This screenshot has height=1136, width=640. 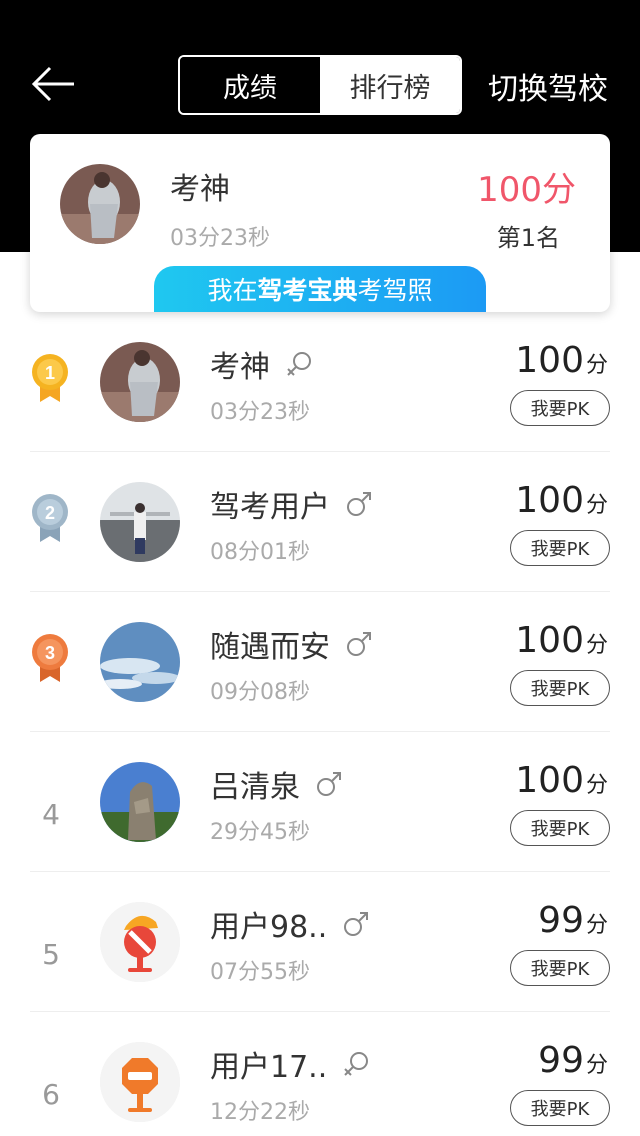 What do you see at coordinates (528, 238) in the screenshot?
I see `my-rank: 第1名` at bounding box center [528, 238].